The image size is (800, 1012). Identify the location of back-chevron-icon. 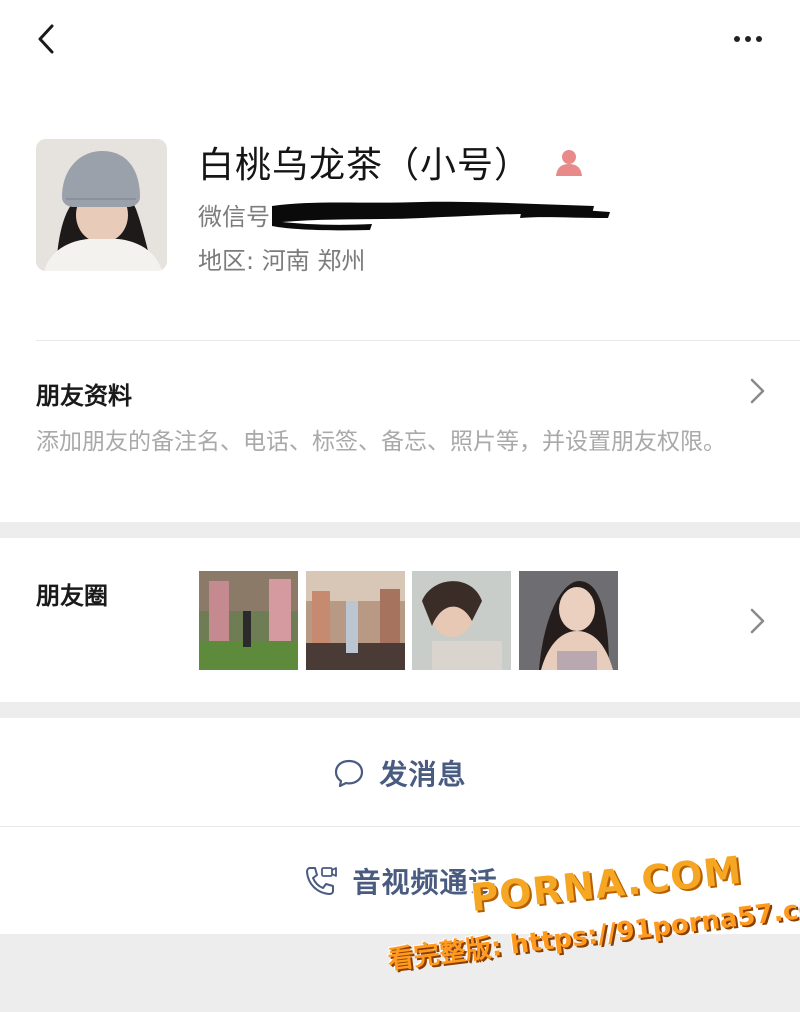
(46, 39).